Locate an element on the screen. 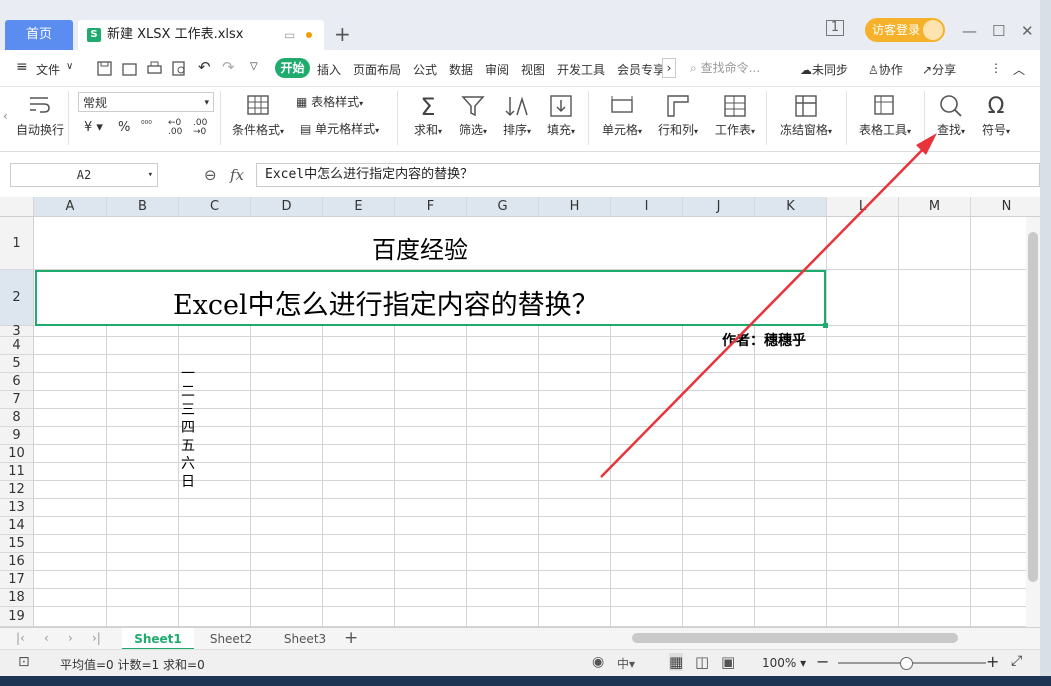  minimize-icon: — is located at coordinates (969, 31).